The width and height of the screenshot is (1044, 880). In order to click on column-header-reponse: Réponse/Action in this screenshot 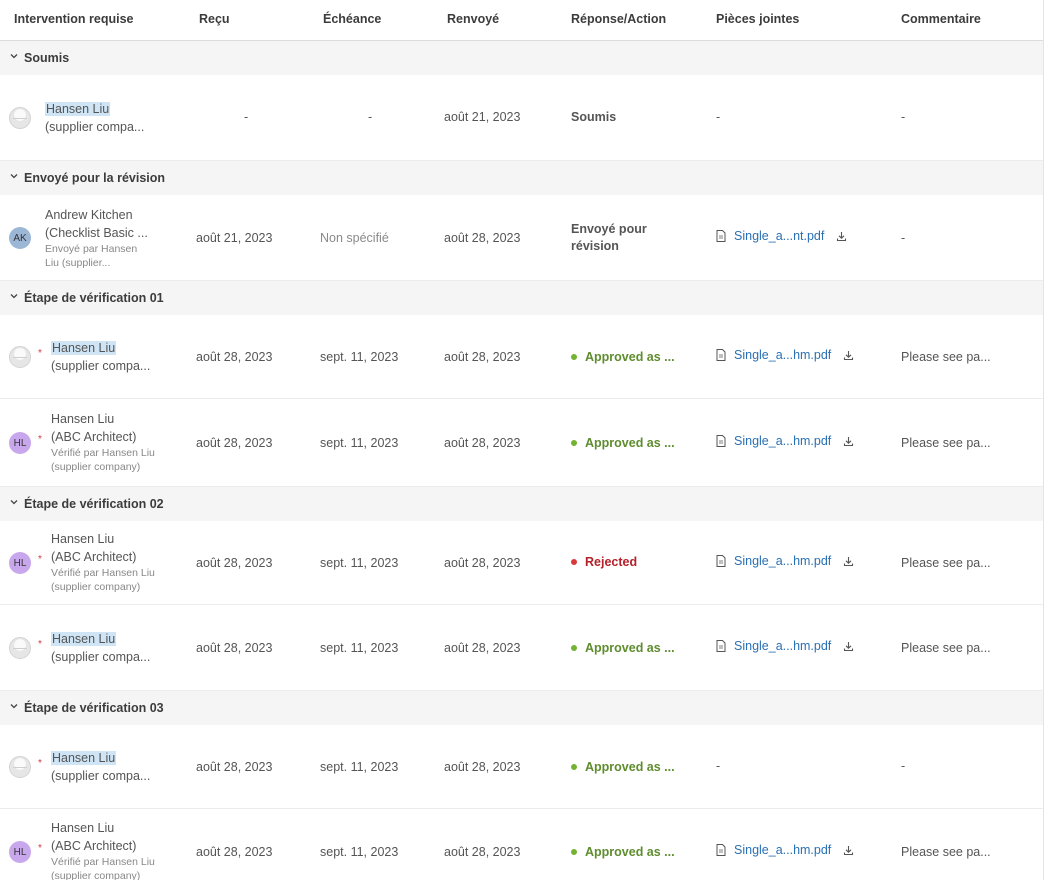, I will do `click(618, 19)`.